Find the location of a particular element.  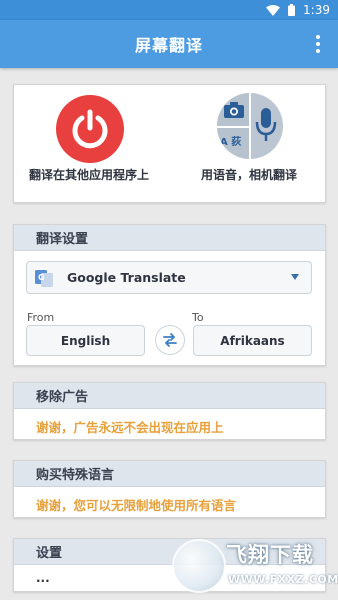

wifi-icon is located at coordinates (273, 10).